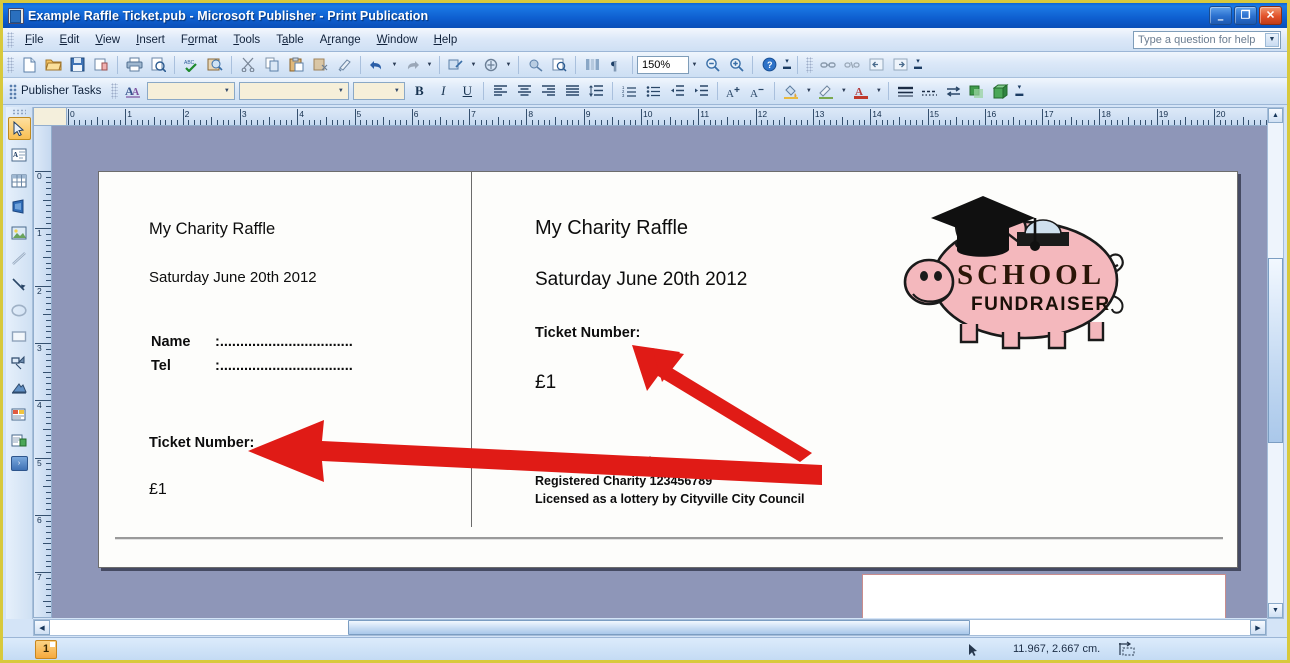 Image resolution: width=1290 pixels, height=663 pixels. What do you see at coordinates (191, 91) in the screenshot?
I see `font-name-combo: ▼` at bounding box center [191, 91].